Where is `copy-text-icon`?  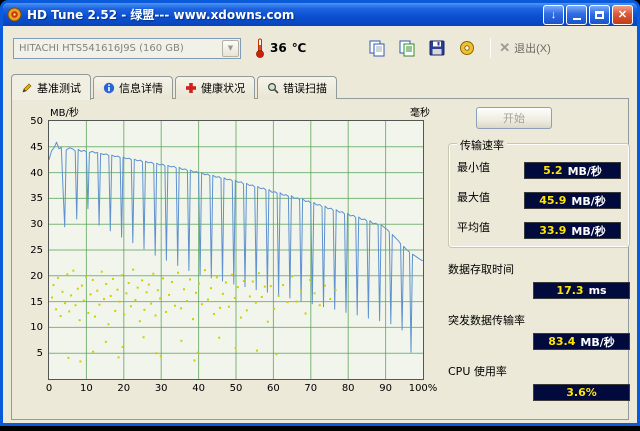 copy-text-icon is located at coordinates (407, 48).